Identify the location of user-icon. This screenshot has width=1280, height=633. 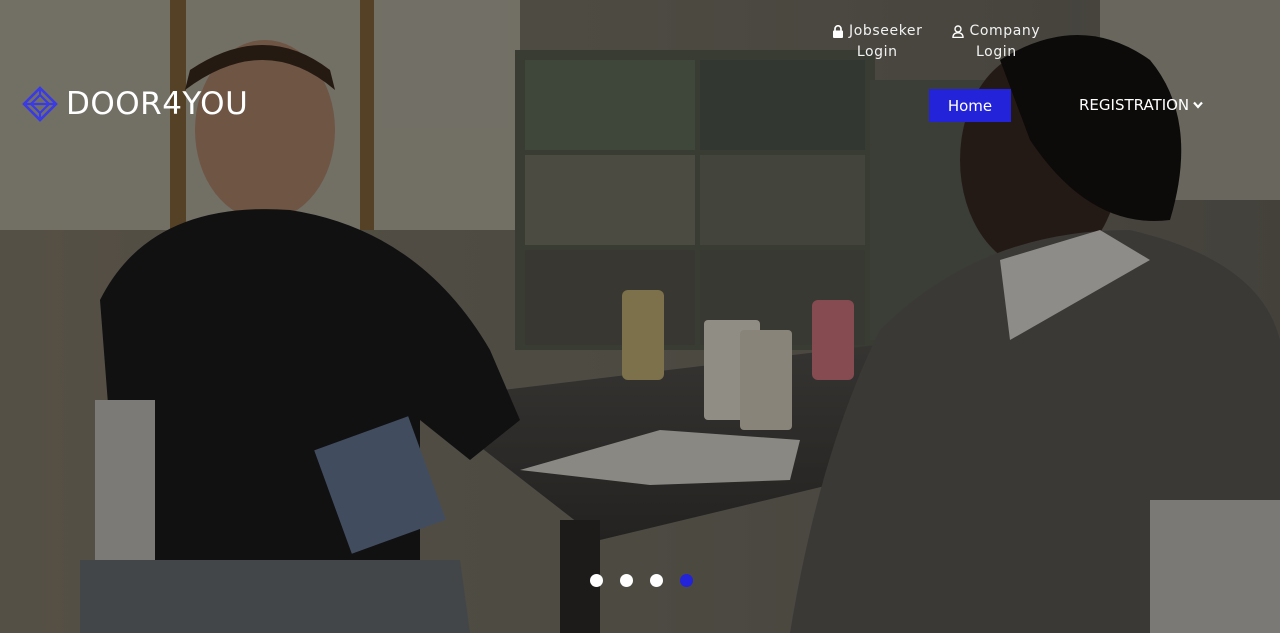
(958, 31).